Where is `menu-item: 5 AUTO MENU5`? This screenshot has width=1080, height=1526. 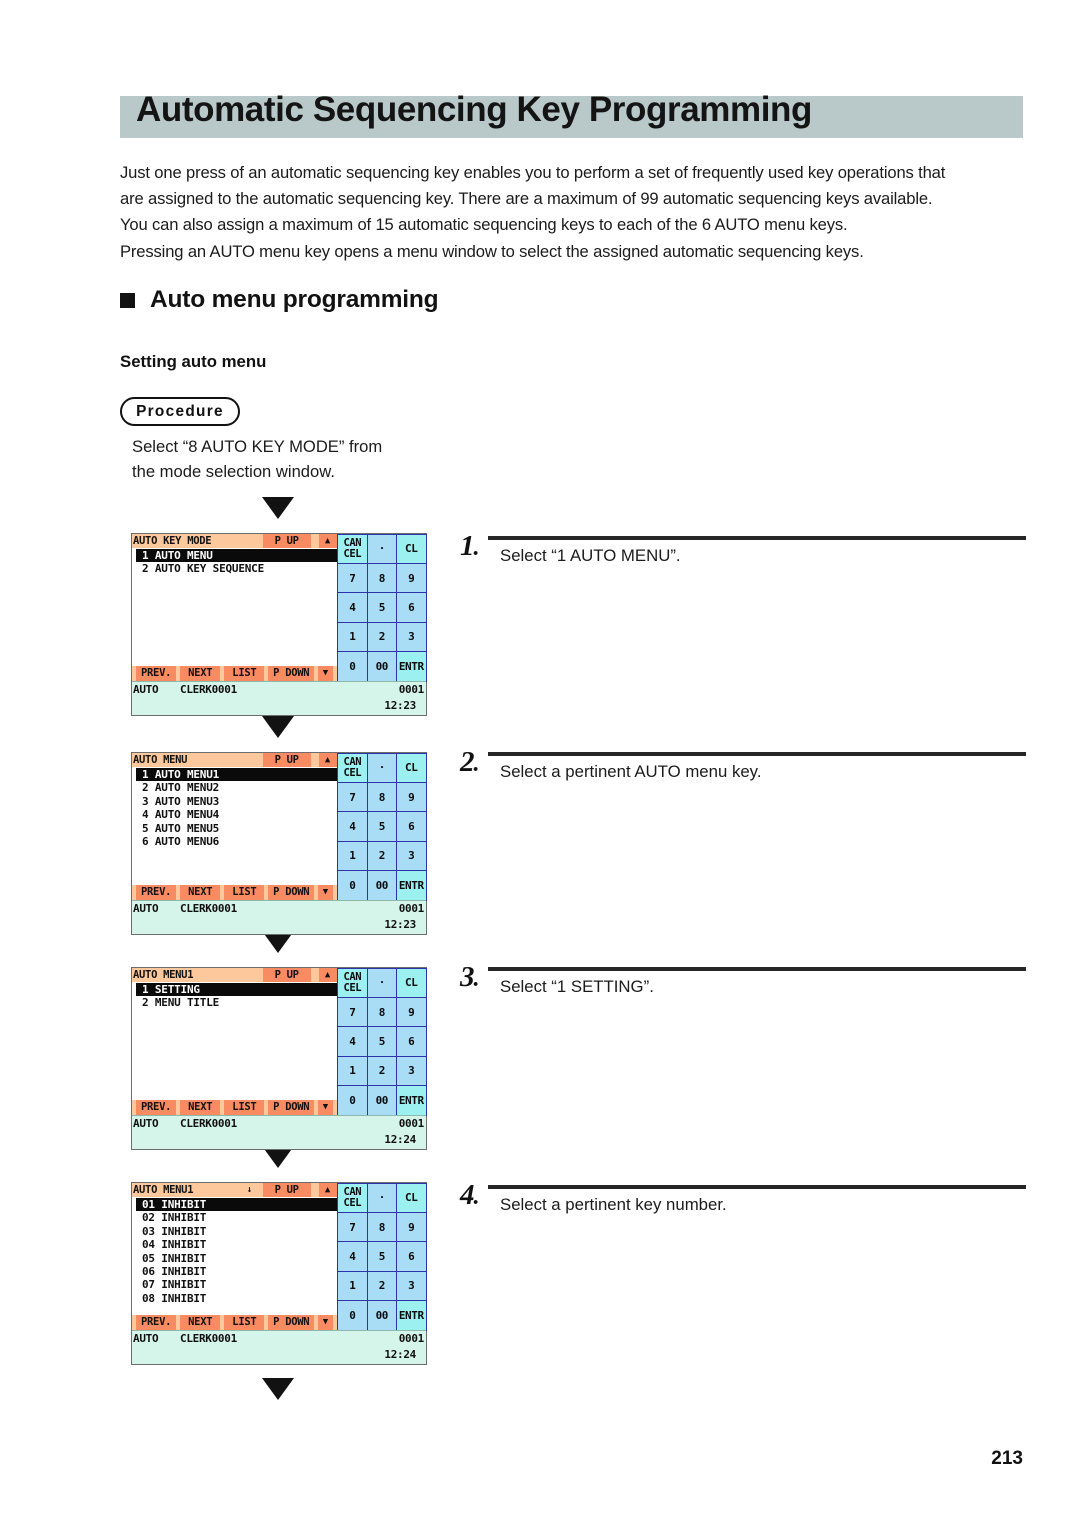
menu-item: 5 AUTO MENU5 is located at coordinates (234, 828).